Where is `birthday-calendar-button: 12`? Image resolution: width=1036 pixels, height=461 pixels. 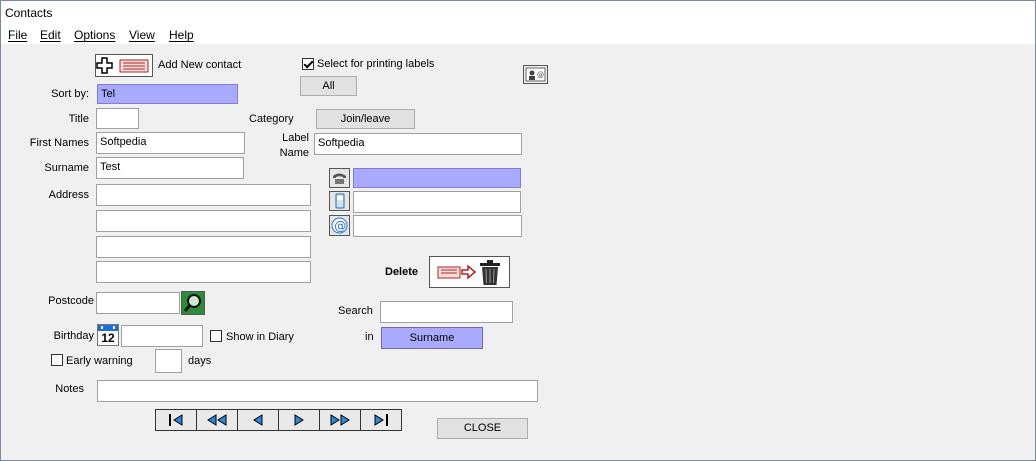
birthday-calendar-button: 12 is located at coordinates (108, 335).